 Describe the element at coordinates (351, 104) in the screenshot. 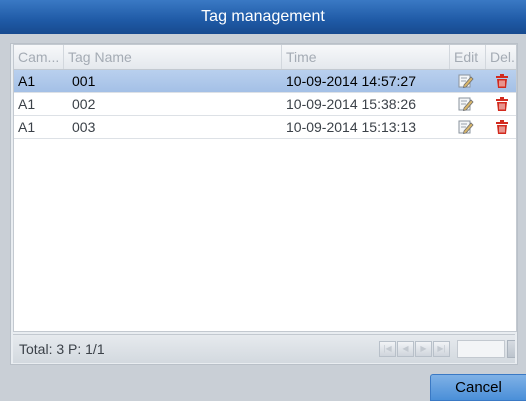

I see `time-cell: 10-09-2014 15:38:26` at that location.